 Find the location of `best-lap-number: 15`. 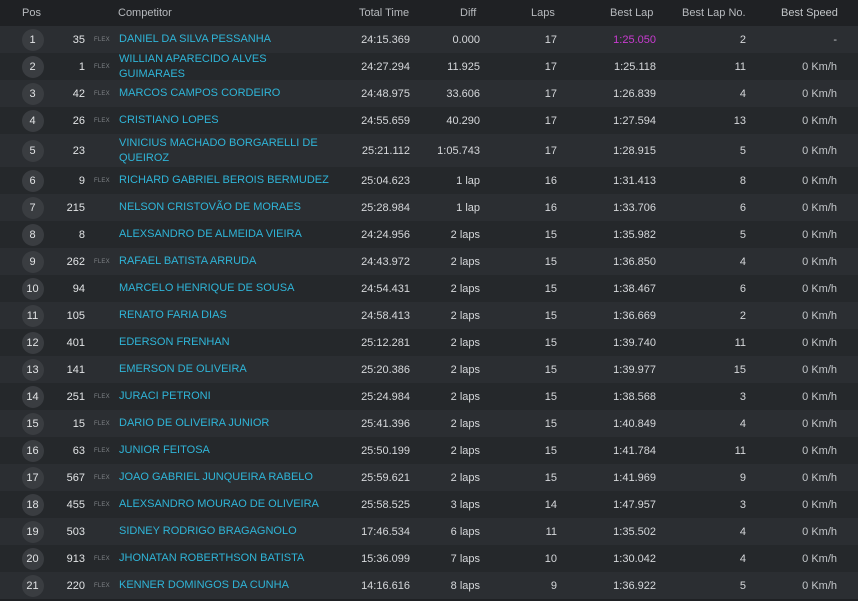

best-lap-number: 15 is located at coordinates (739, 369).